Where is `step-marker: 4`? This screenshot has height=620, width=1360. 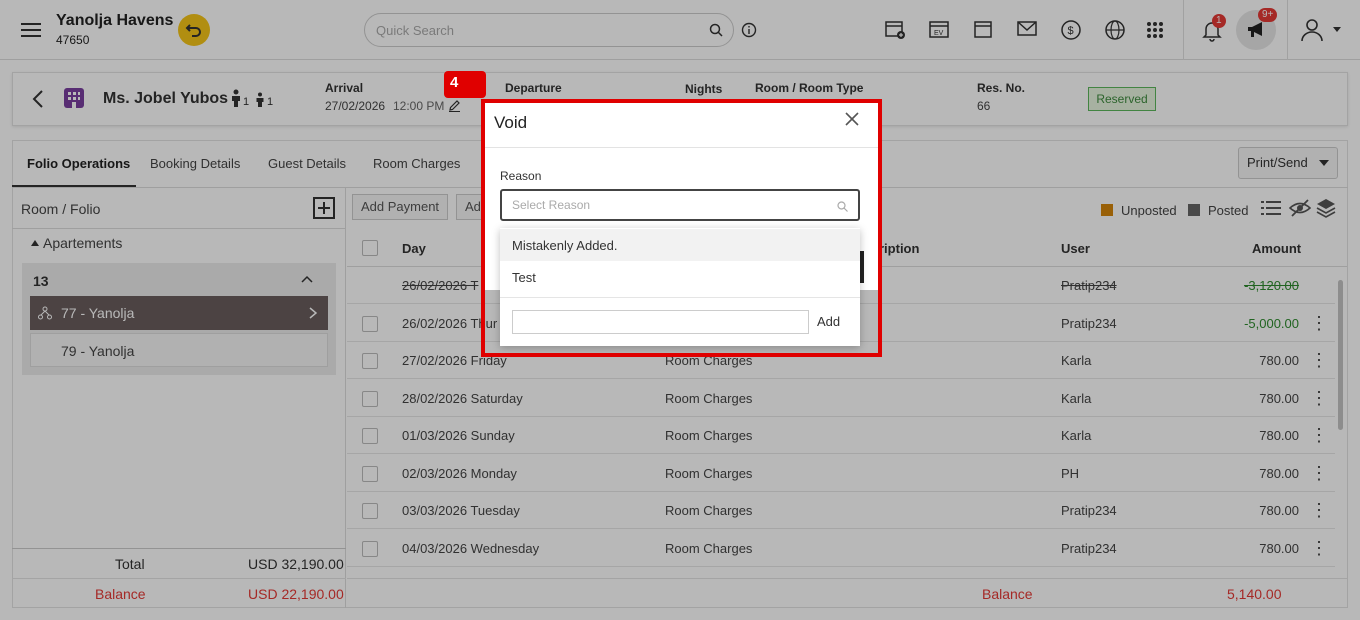 step-marker: 4 is located at coordinates (465, 84).